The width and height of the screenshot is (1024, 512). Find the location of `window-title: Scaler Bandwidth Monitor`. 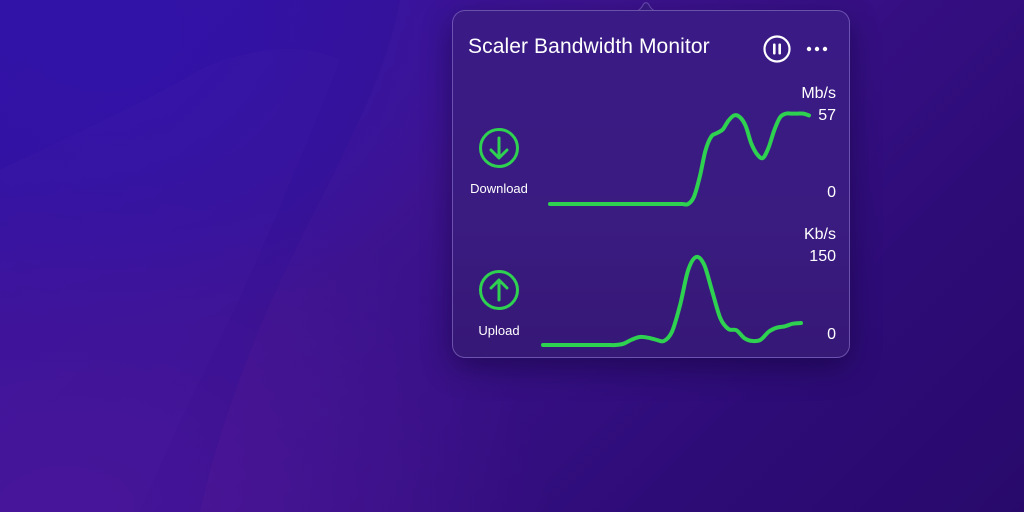

window-title: Scaler Bandwidth Monitor is located at coordinates (589, 46).